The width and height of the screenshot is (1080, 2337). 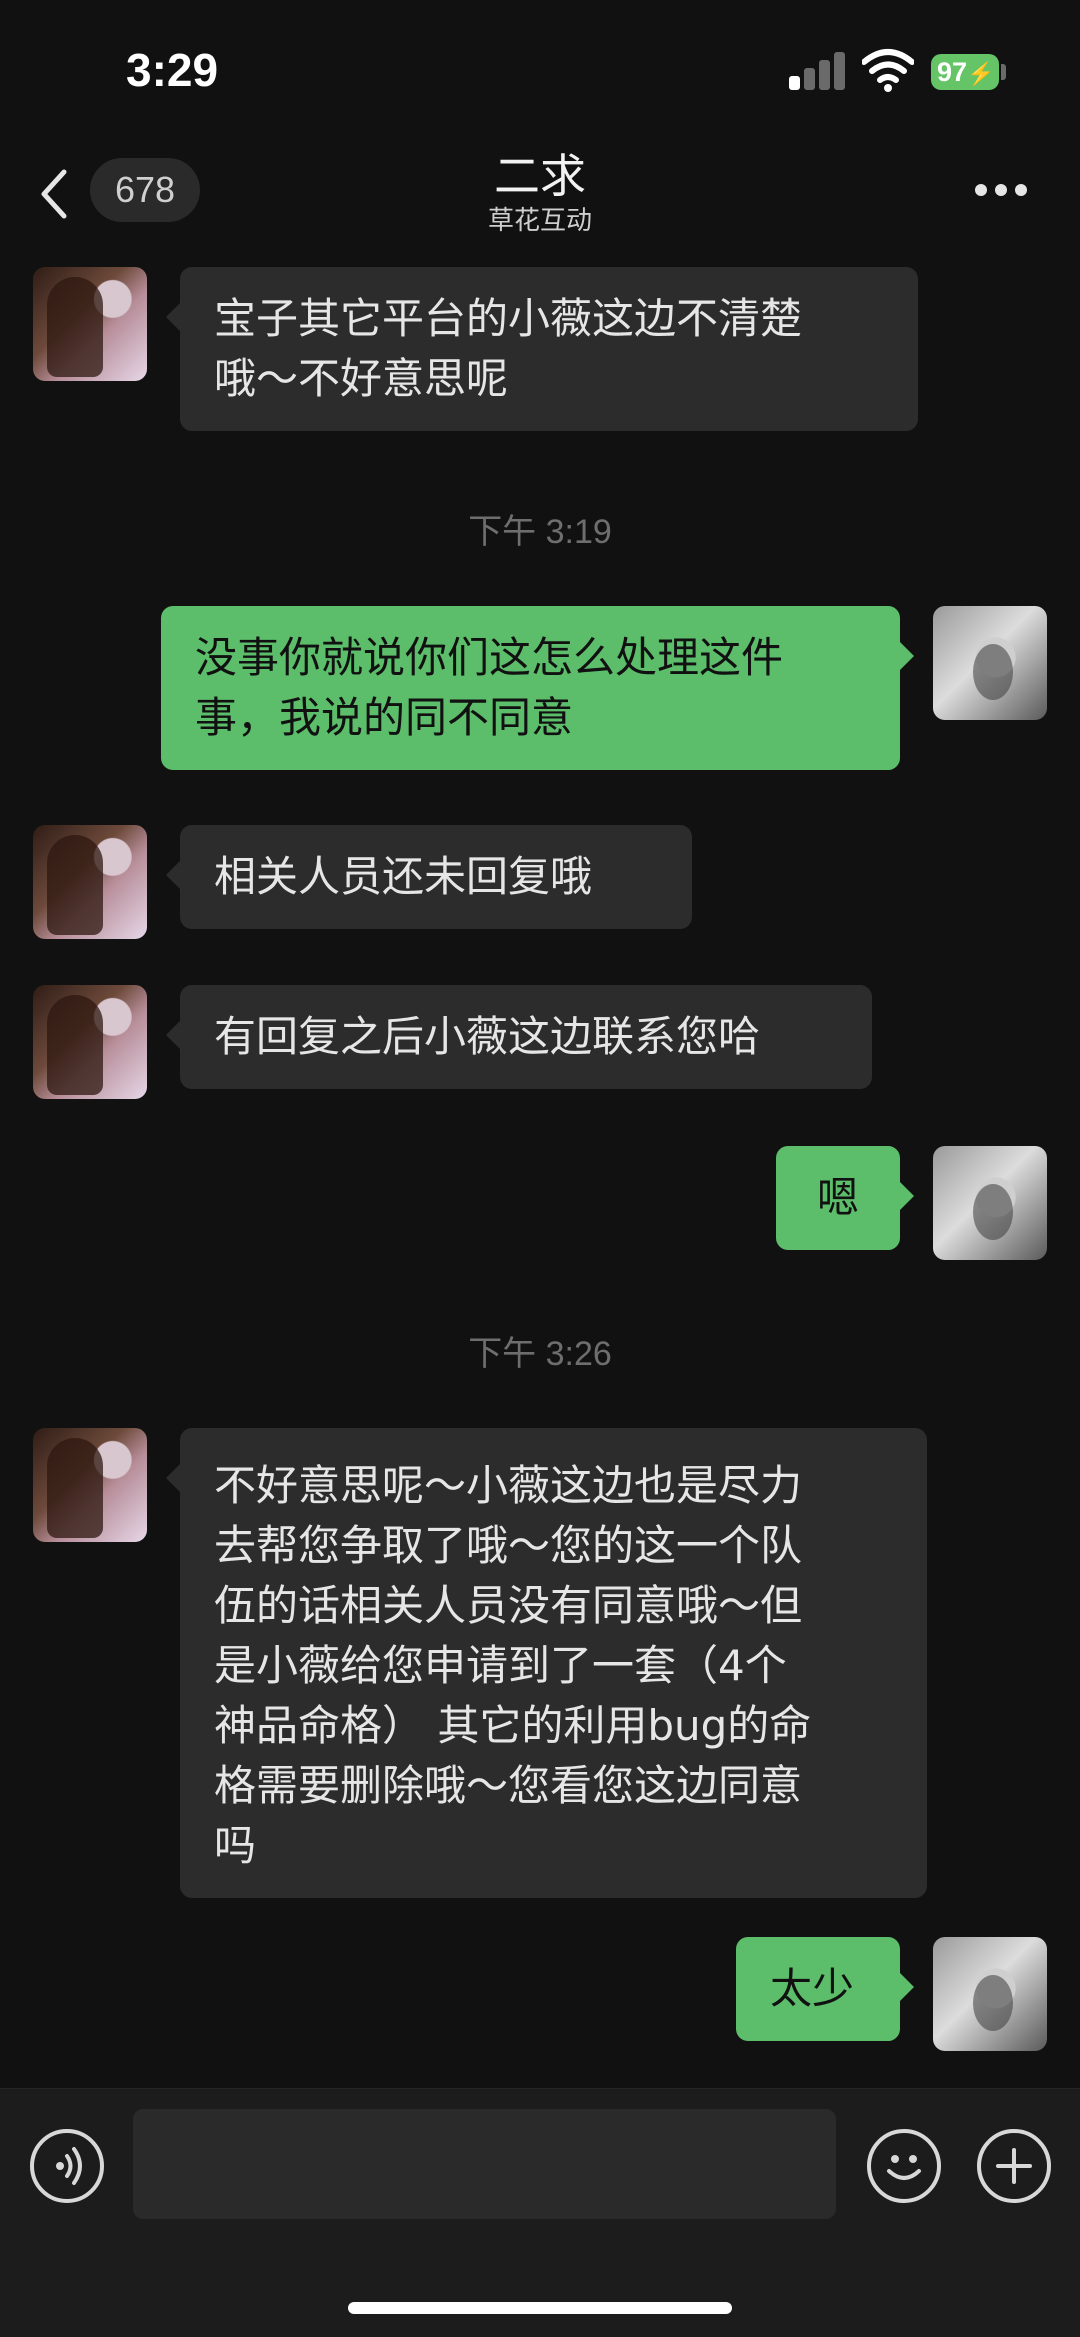 What do you see at coordinates (540, 176) in the screenshot?
I see `chat-title: 二求` at bounding box center [540, 176].